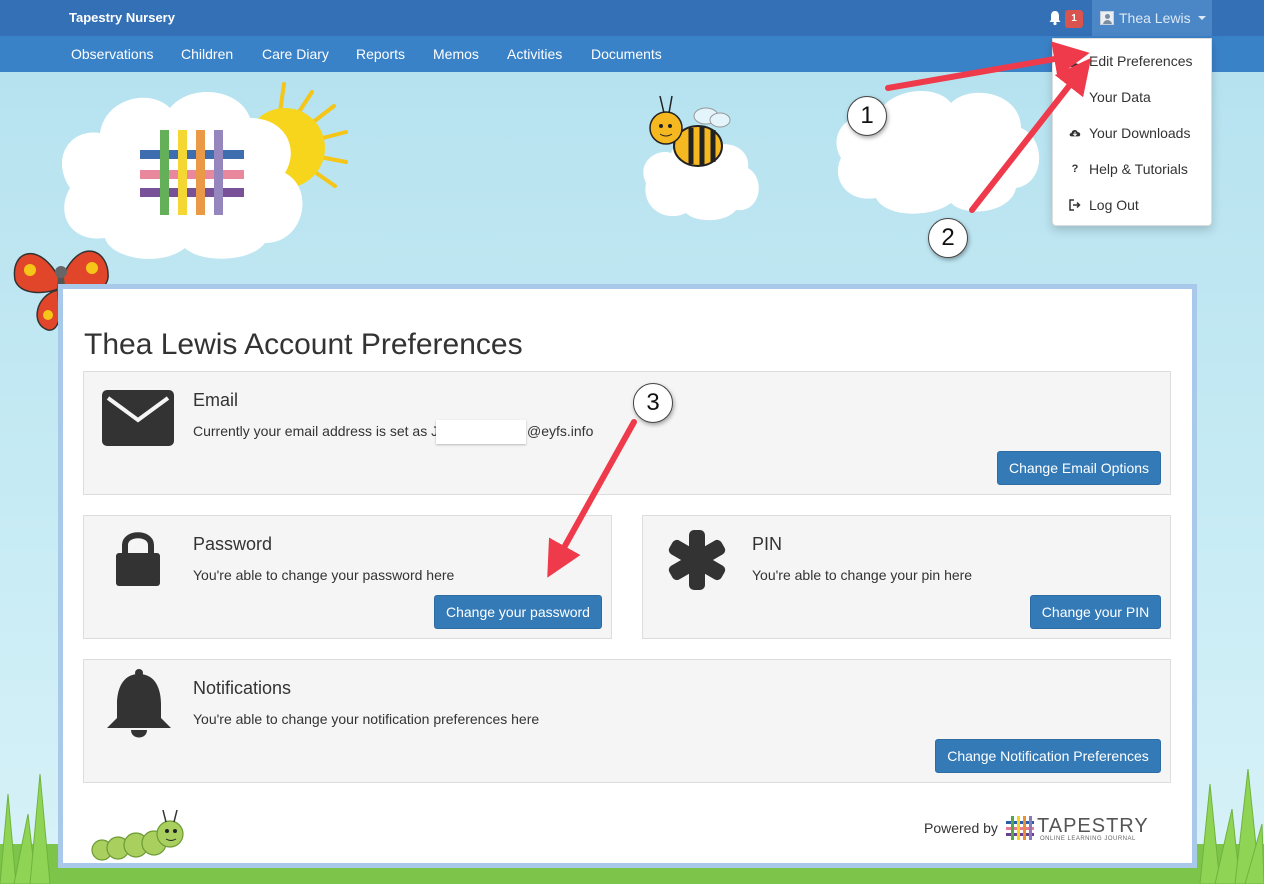 This screenshot has width=1264, height=884. I want to click on callout-2: 2, so click(948, 238).